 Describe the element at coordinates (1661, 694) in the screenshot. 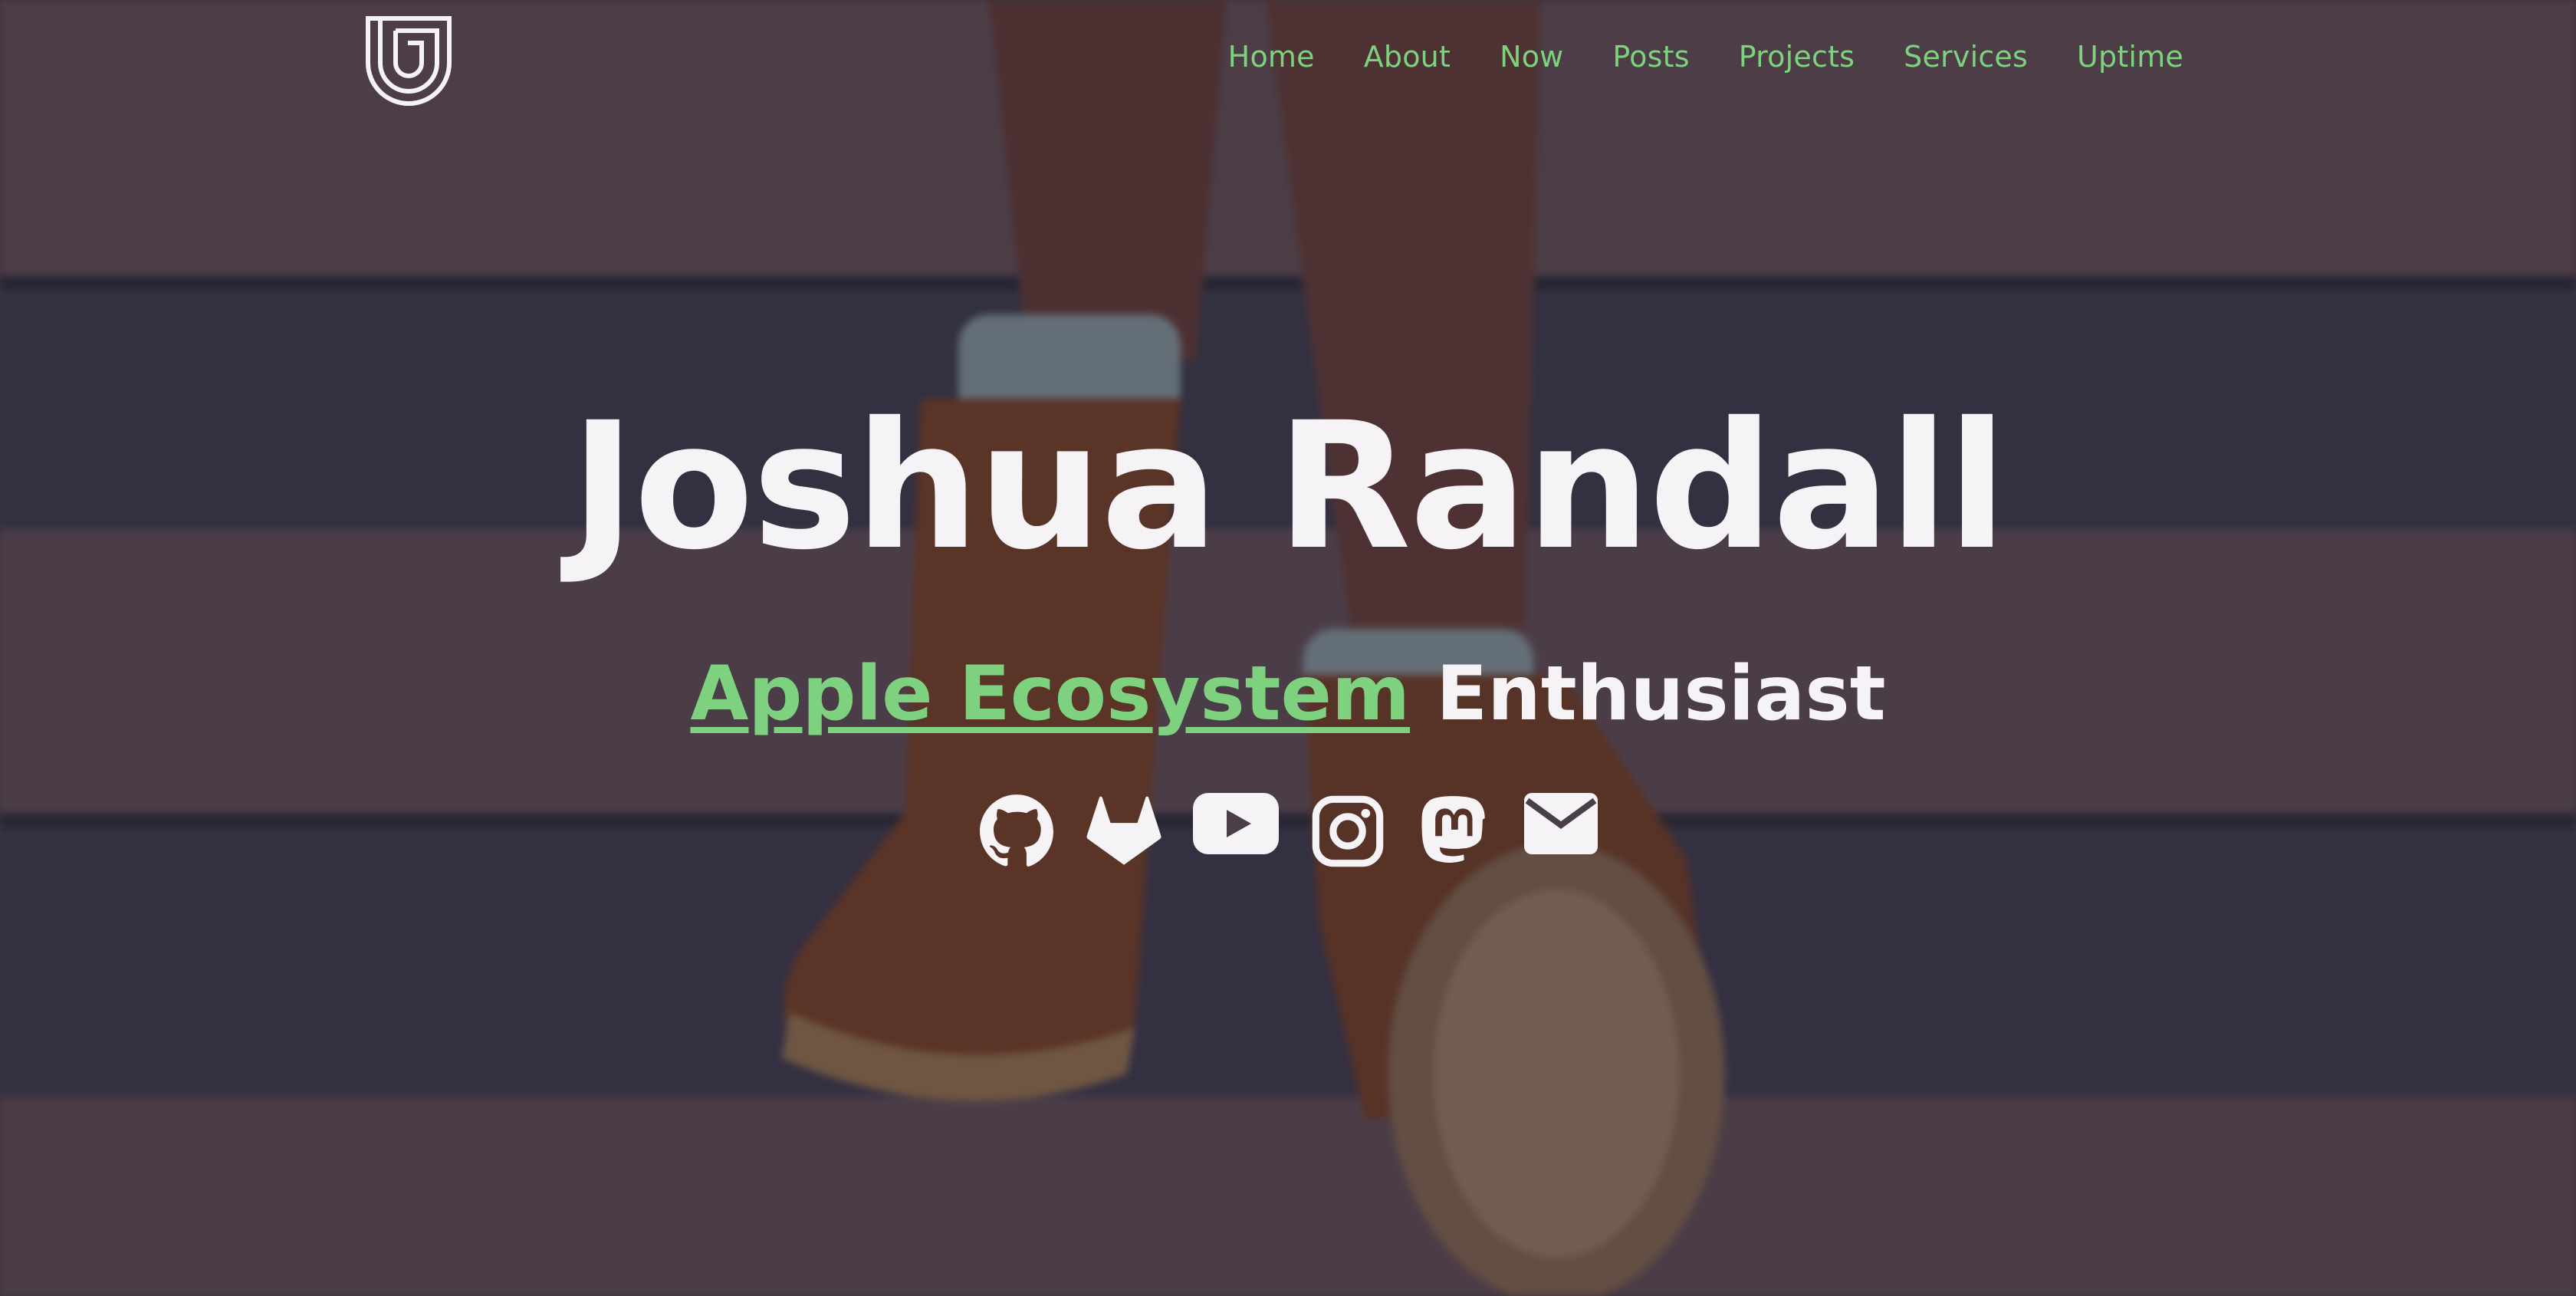

I see `tagline-rest: Enthusiast` at that location.